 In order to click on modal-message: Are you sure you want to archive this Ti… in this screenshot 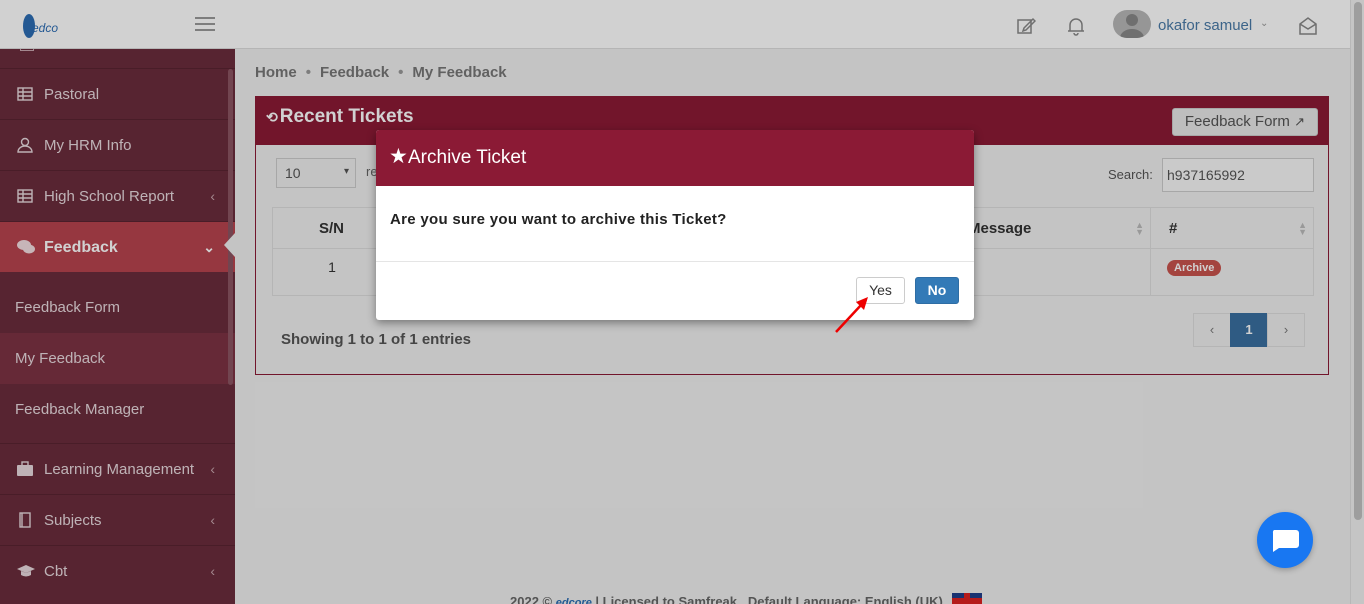, I will do `click(558, 219)`.